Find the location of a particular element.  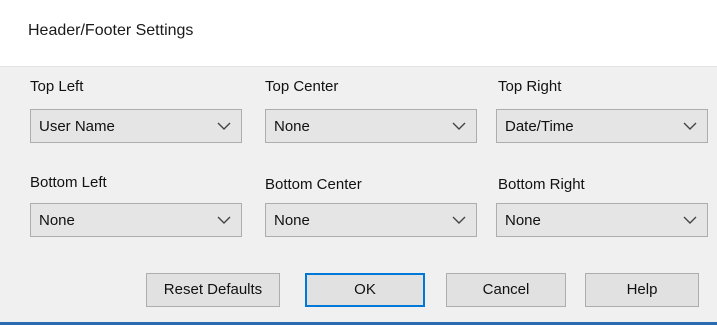

bottom-right-dropdown: None is located at coordinates (602, 220).